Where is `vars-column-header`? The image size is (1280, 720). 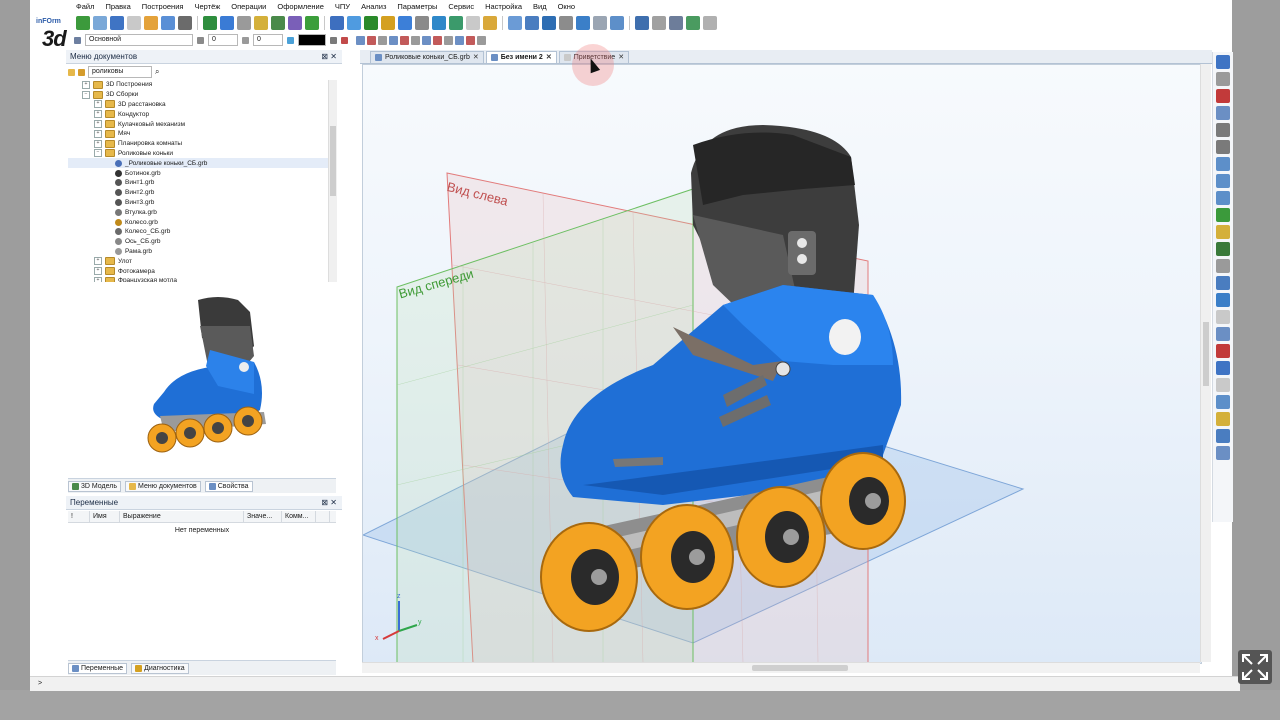
vars-column-header is located at coordinates (323, 516).